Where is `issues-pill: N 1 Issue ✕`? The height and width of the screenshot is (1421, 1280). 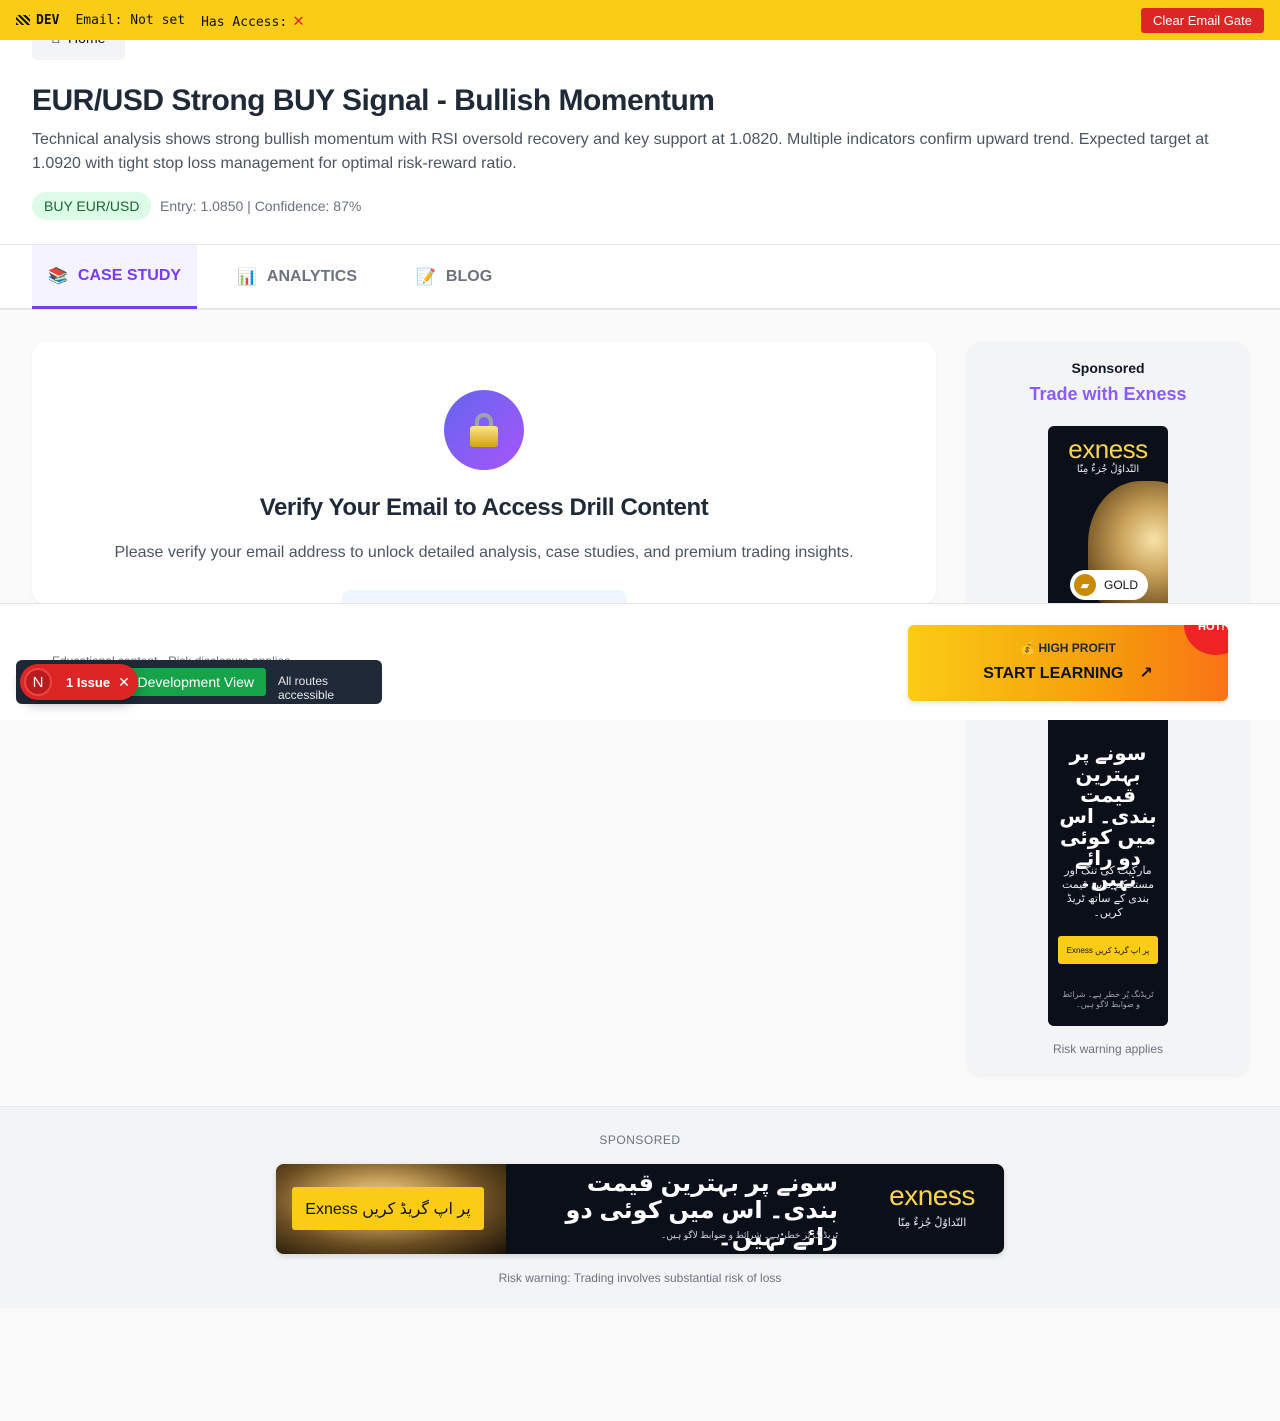 issues-pill: N 1 Issue ✕ is located at coordinates (79, 682).